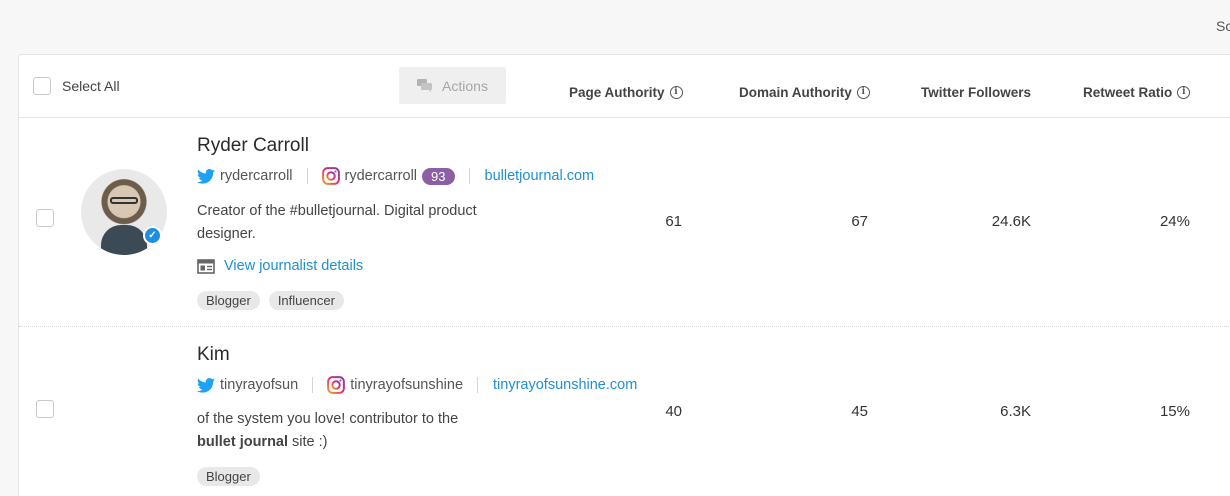 The image size is (1230, 496). Describe the element at coordinates (308, 442) in the screenshot. I see `bio-text-end: site :)` at that location.